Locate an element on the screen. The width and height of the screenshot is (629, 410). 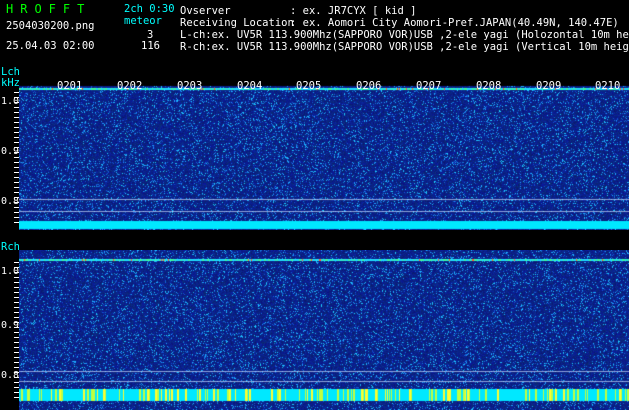
time-mark-0208: 0208 is located at coordinates (489, 86).